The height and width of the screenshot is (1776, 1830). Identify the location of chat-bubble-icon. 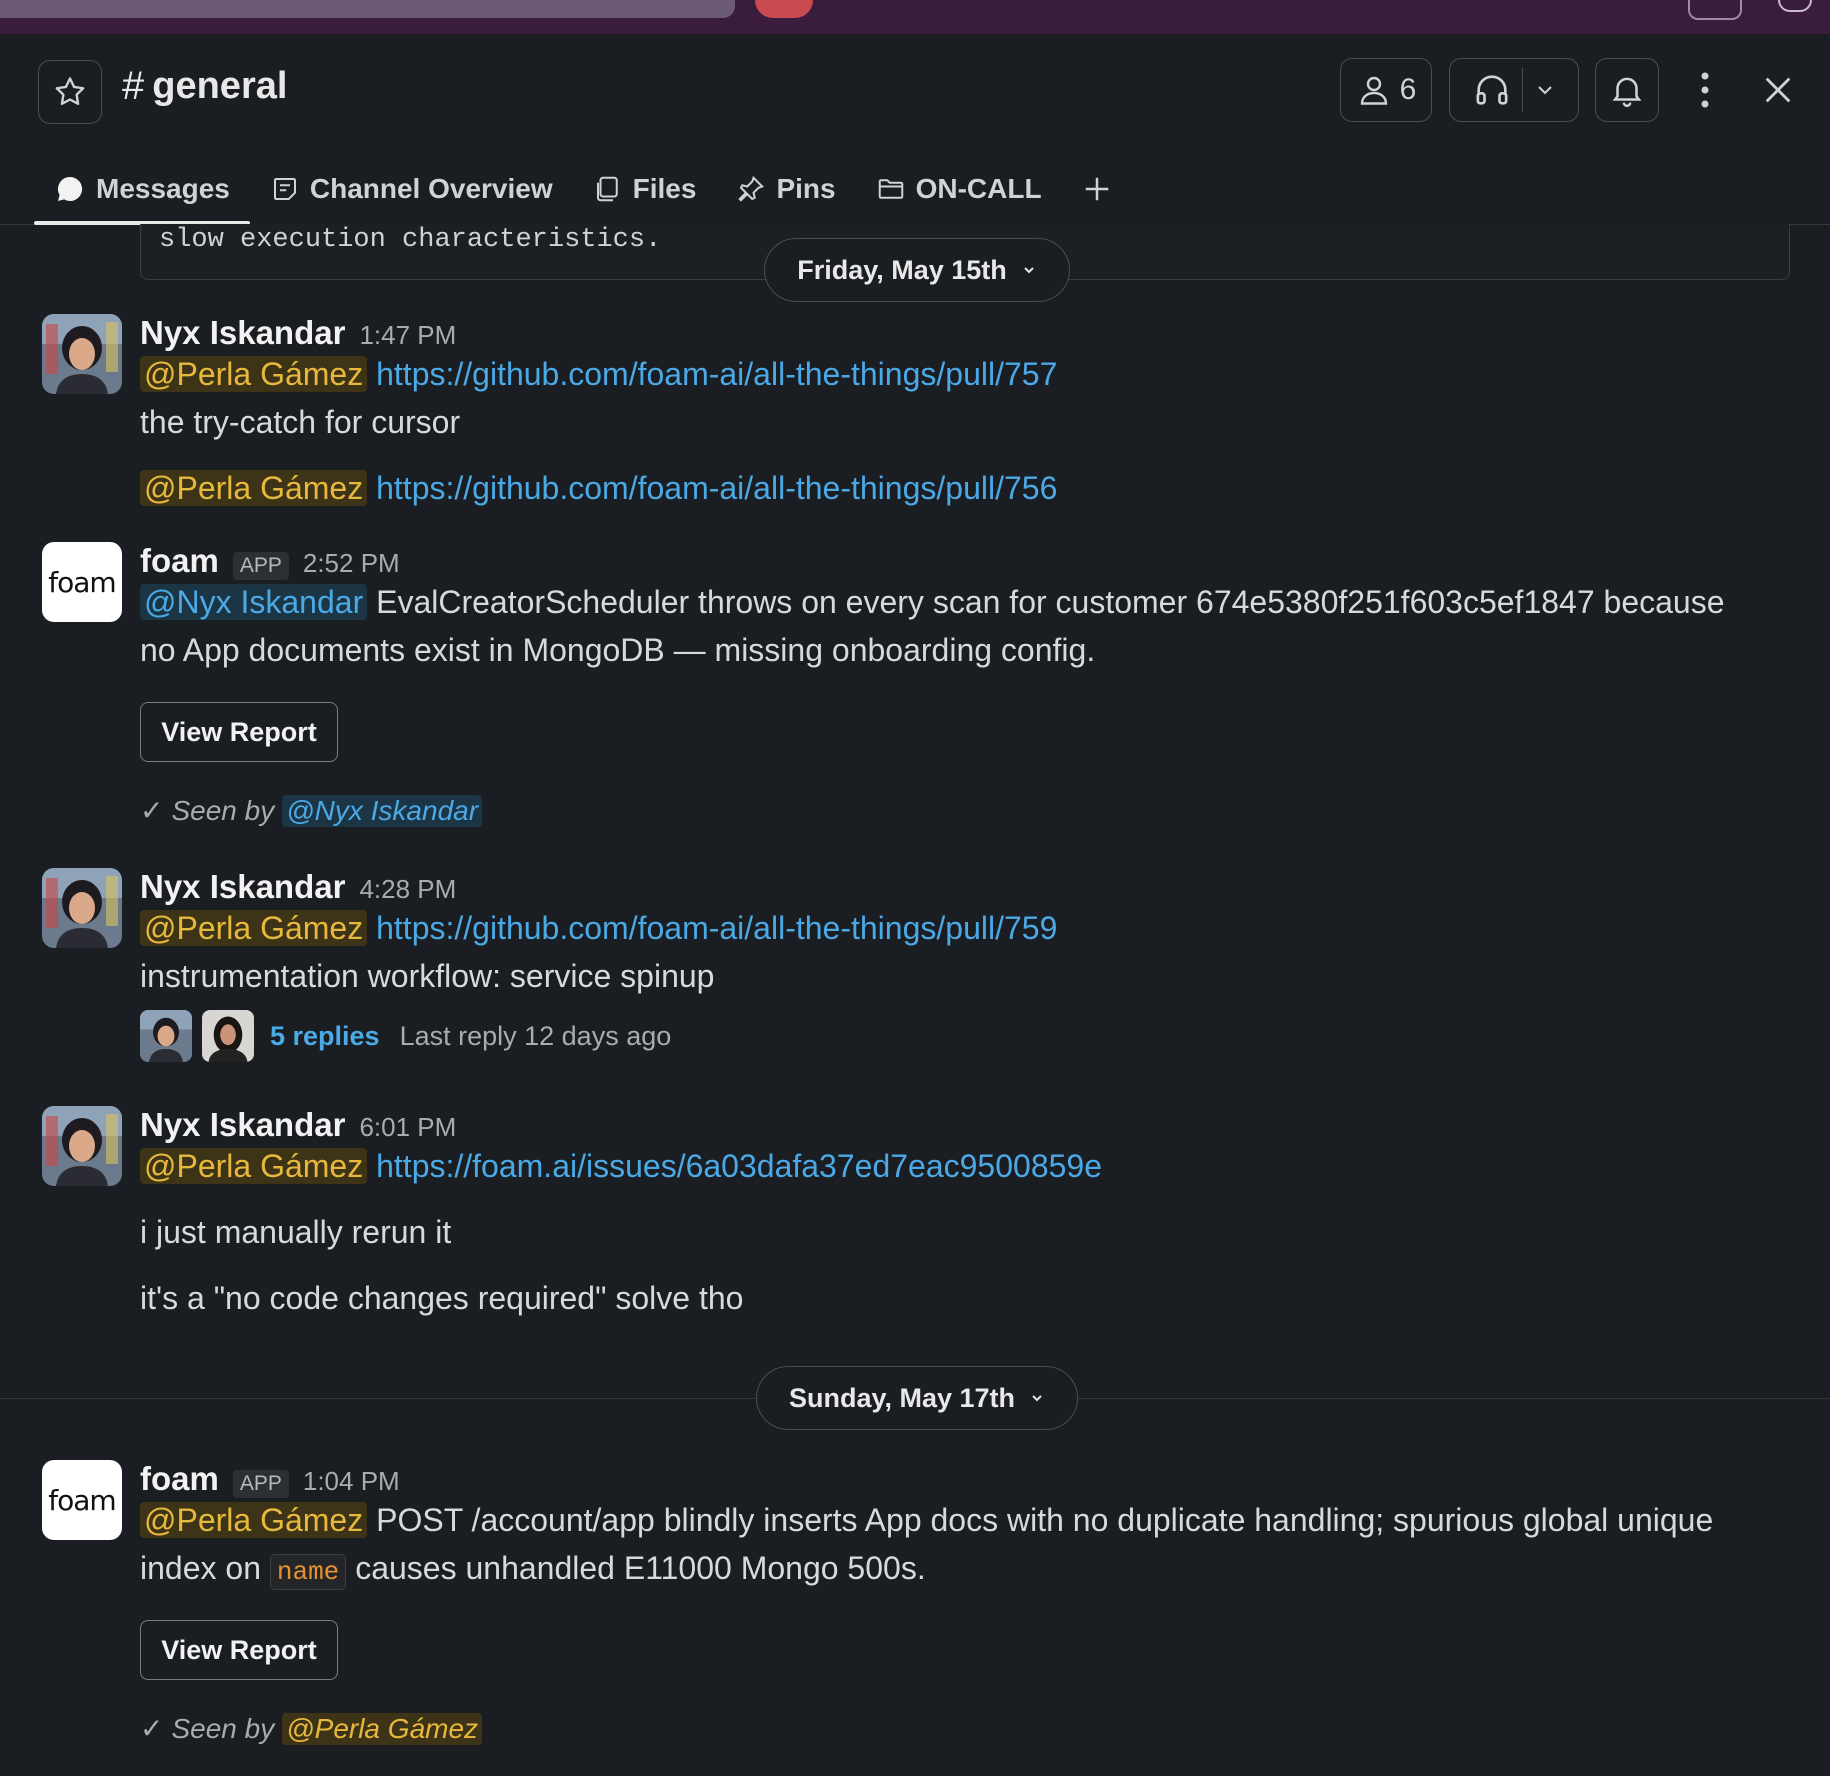
(70, 188).